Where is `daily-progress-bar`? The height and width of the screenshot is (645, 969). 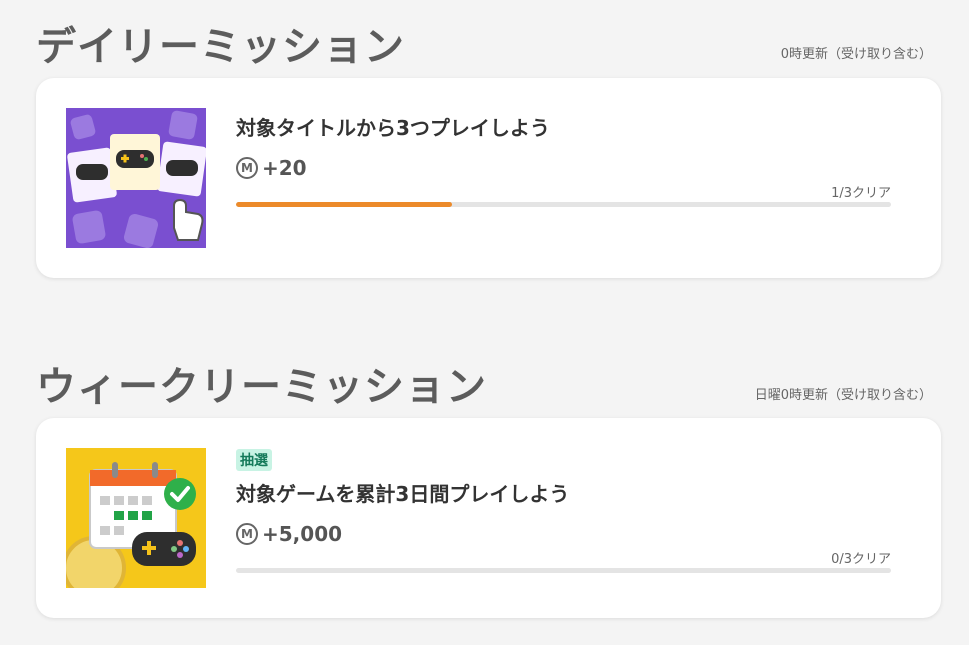
daily-progress-bar is located at coordinates (563, 204).